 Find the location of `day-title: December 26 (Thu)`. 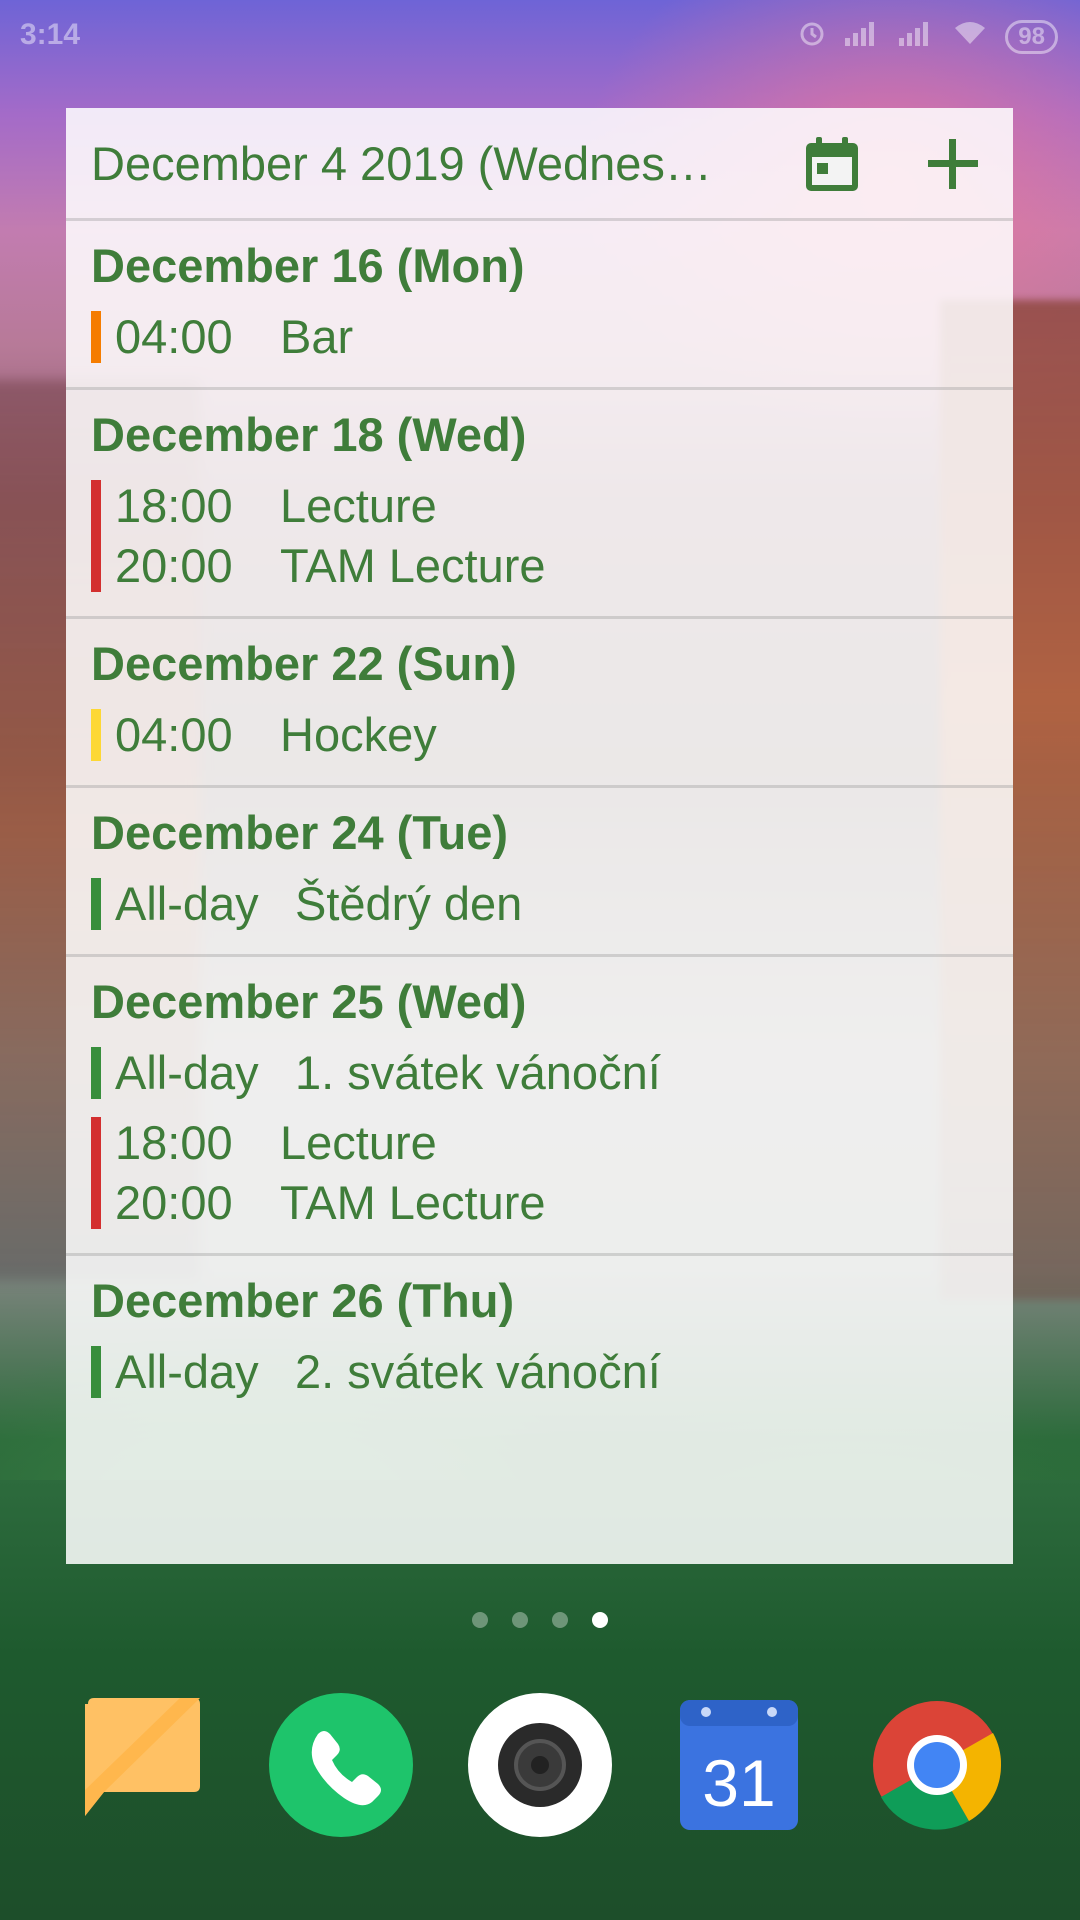

day-title: December 26 (Thu) is located at coordinates (539, 1296).